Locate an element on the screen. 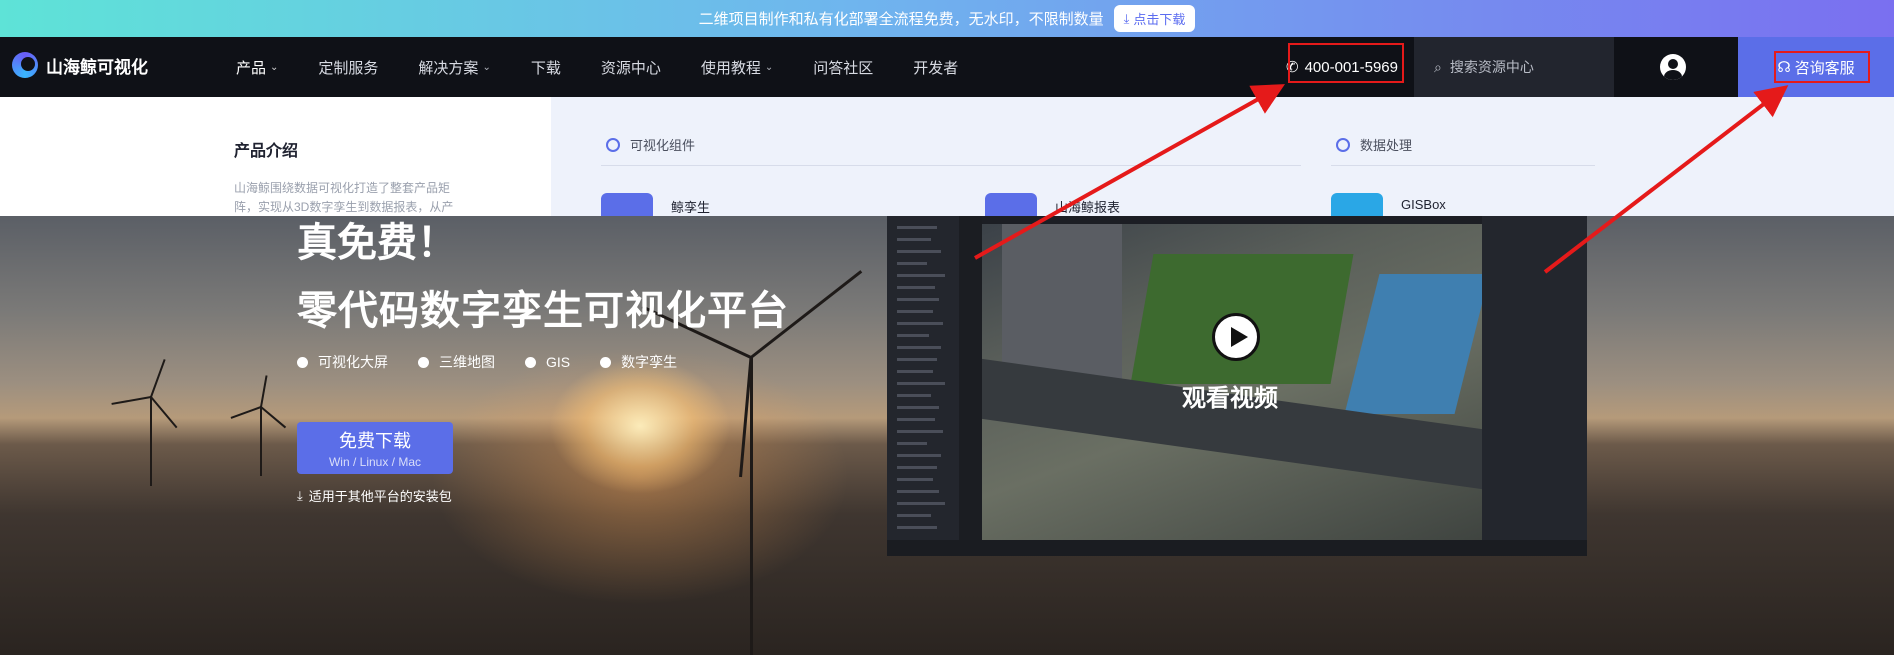  highlight-box-consult is located at coordinates (1822, 67).